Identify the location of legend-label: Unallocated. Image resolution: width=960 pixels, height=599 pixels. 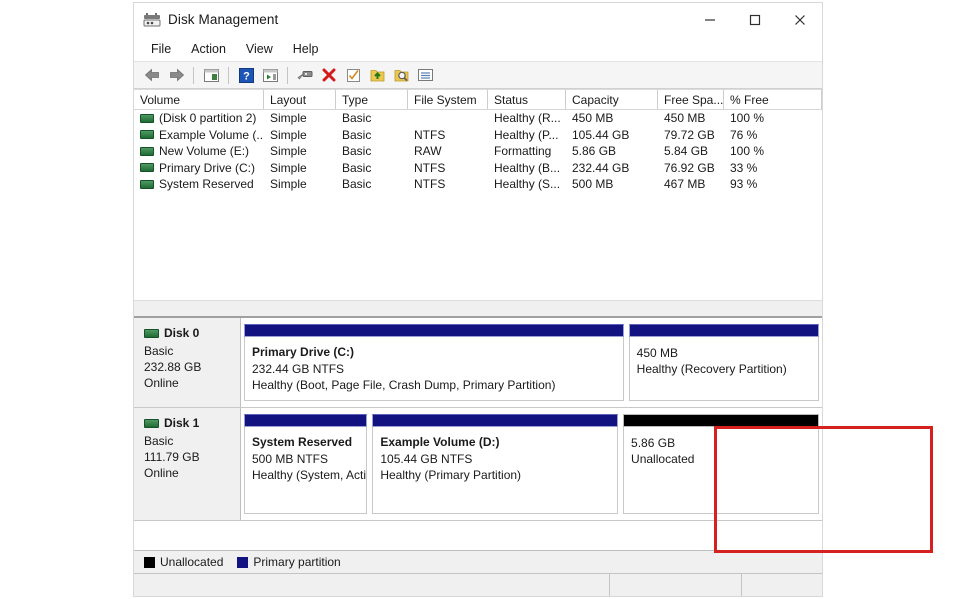
(192, 562).